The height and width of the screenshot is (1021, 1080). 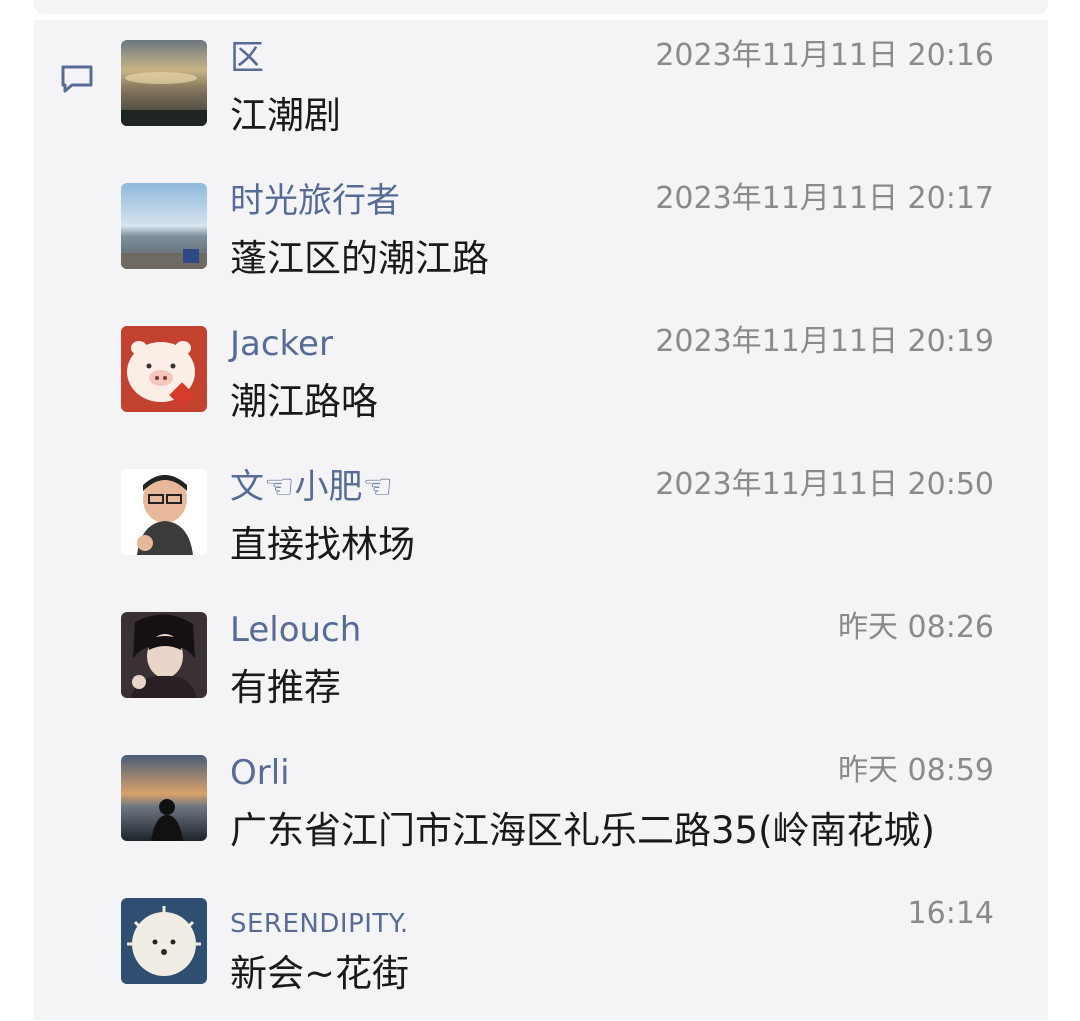 What do you see at coordinates (541, 91) in the screenshot?
I see `comment-item: 区 2023年11月11日 20:16 江潮剧` at bounding box center [541, 91].